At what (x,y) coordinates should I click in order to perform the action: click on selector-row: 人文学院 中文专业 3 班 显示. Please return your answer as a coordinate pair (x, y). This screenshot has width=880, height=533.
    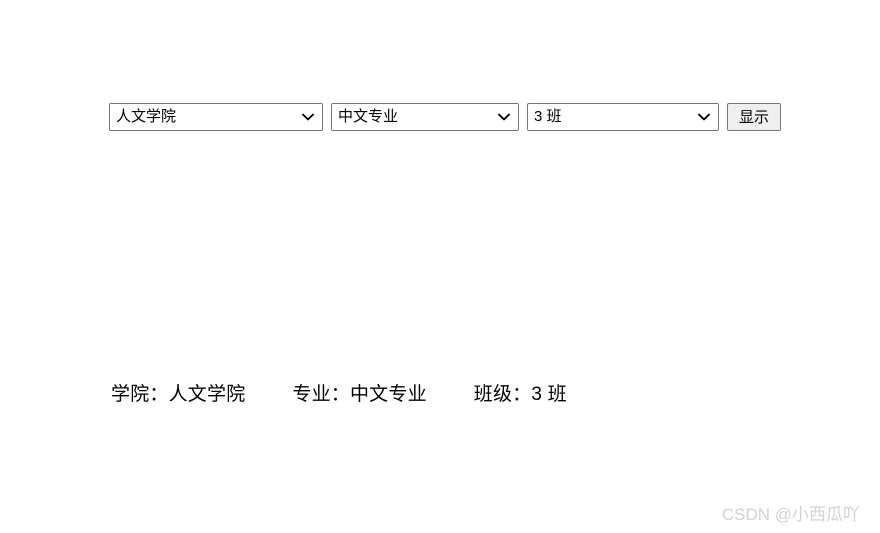
    Looking at the image, I should click on (445, 117).